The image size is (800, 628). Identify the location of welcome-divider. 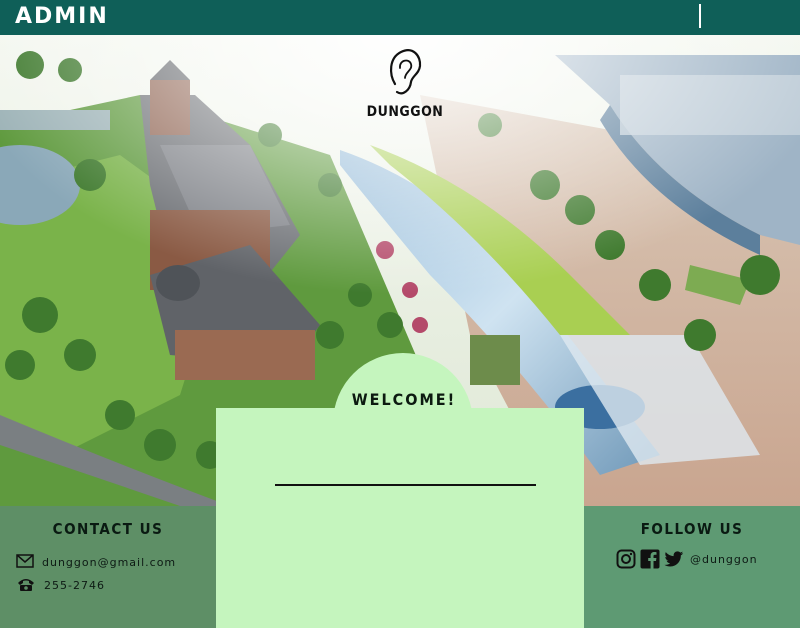
(405, 485).